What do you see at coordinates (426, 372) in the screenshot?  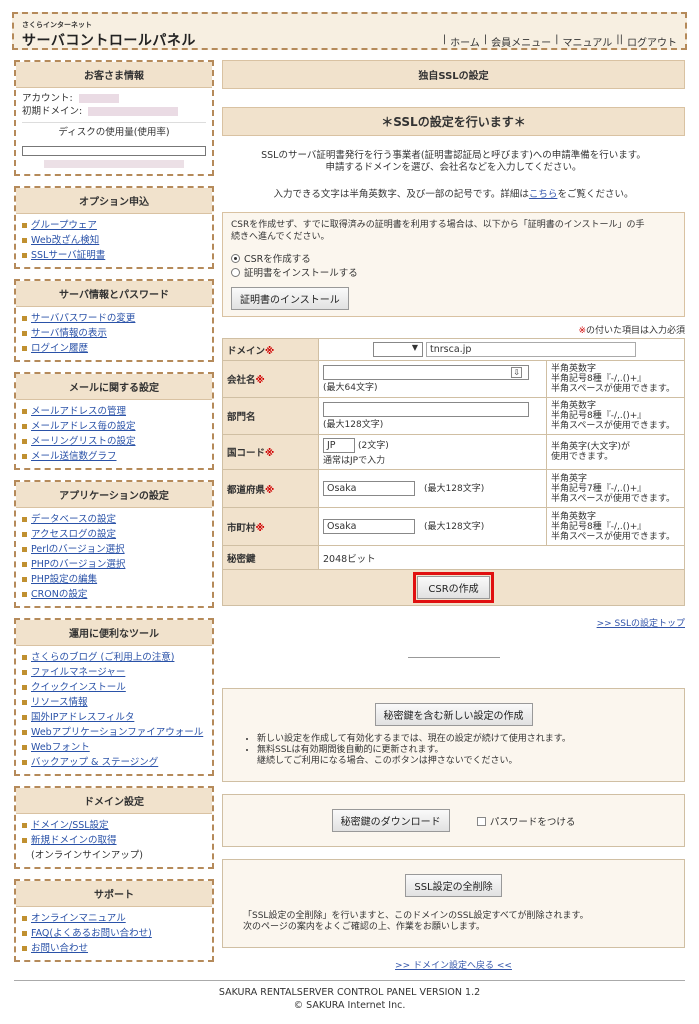 I see `company-input: ⇩` at bounding box center [426, 372].